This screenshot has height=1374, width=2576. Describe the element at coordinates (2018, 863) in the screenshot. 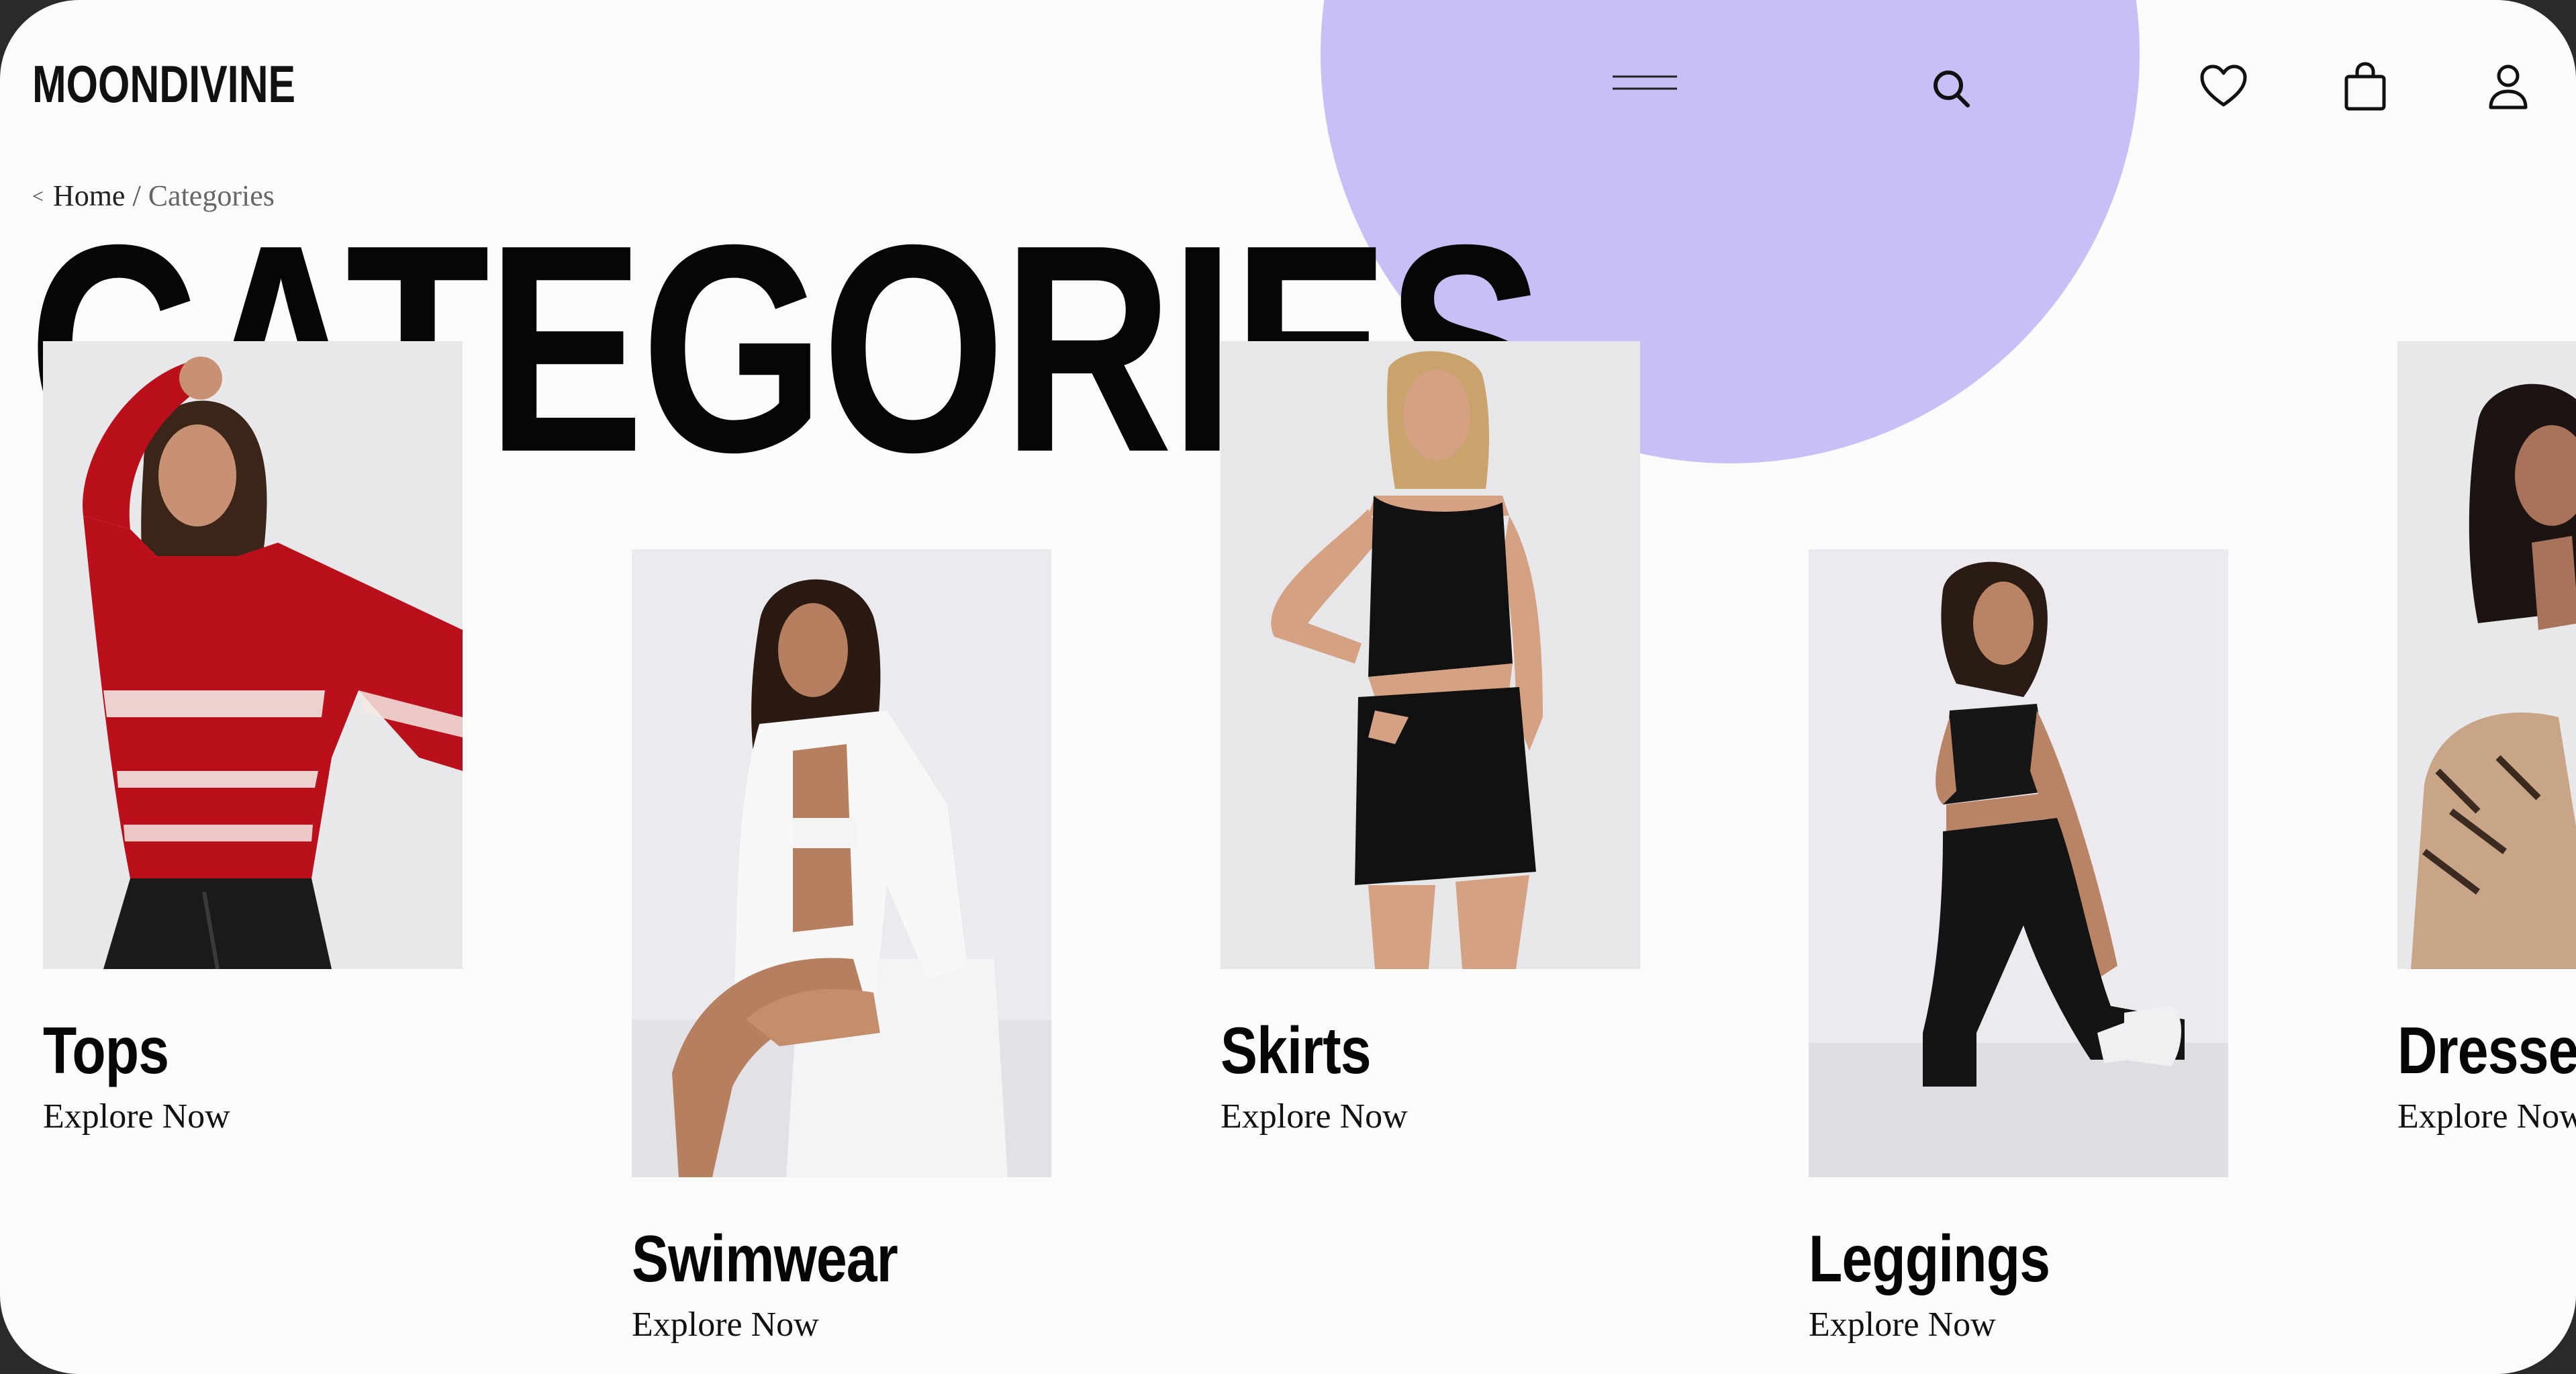

I see `category-image-leggings` at that location.